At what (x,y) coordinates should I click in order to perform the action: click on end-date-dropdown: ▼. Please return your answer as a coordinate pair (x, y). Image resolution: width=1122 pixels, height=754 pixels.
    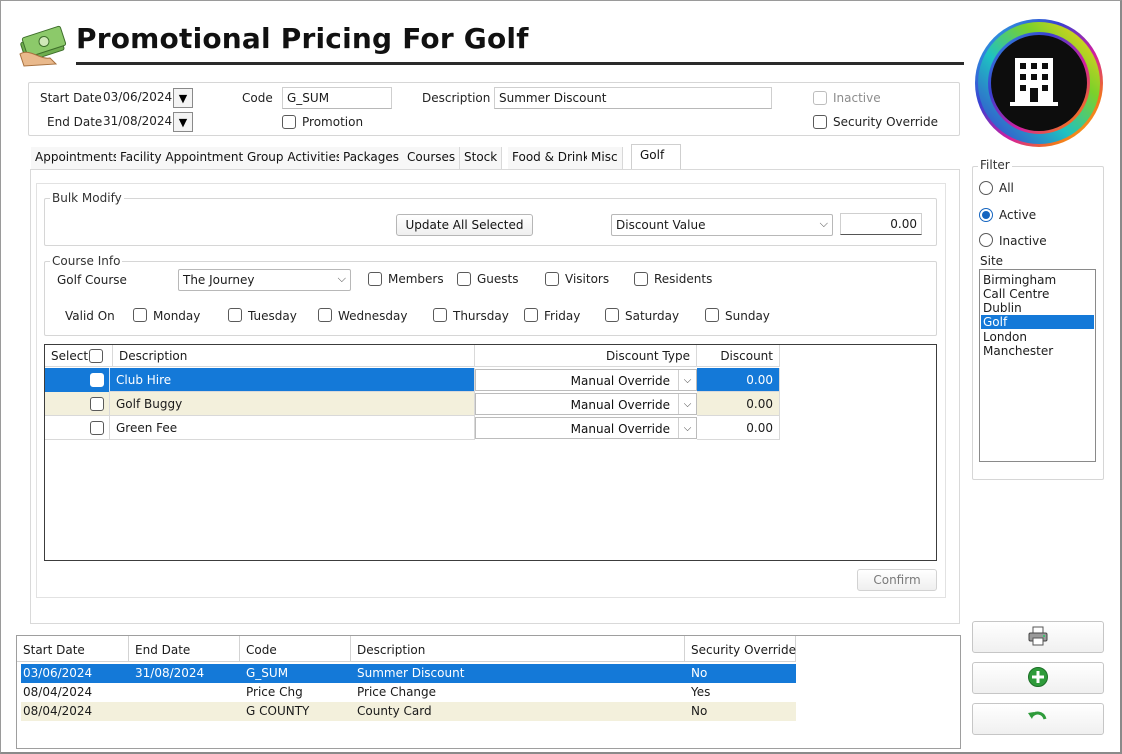
    Looking at the image, I should click on (183, 122).